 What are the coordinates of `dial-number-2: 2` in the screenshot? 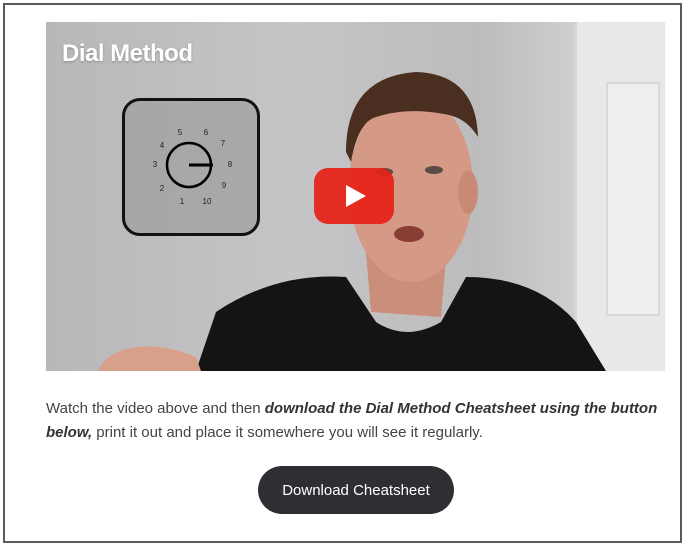 It's located at (162, 188).